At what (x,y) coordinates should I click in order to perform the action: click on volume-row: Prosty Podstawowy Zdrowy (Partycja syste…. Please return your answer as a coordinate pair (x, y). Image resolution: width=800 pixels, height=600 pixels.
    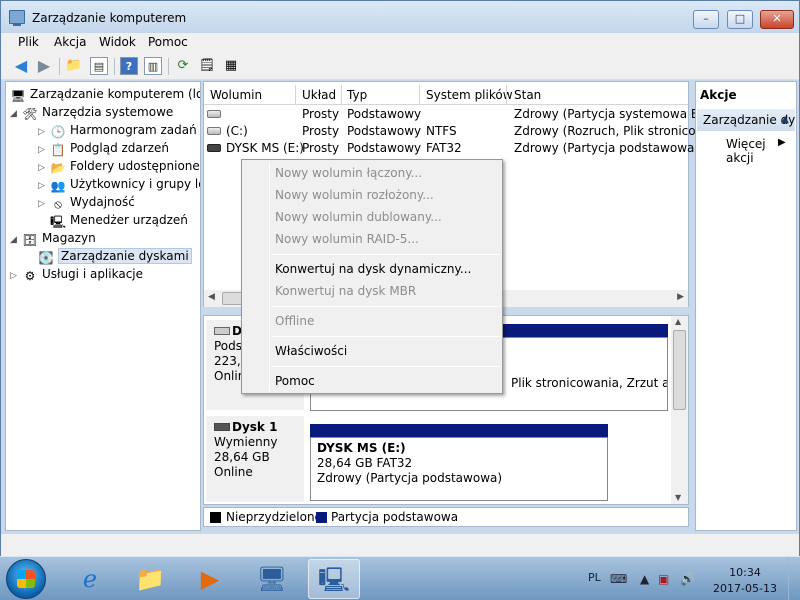
    Looking at the image, I should click on (459, 114).